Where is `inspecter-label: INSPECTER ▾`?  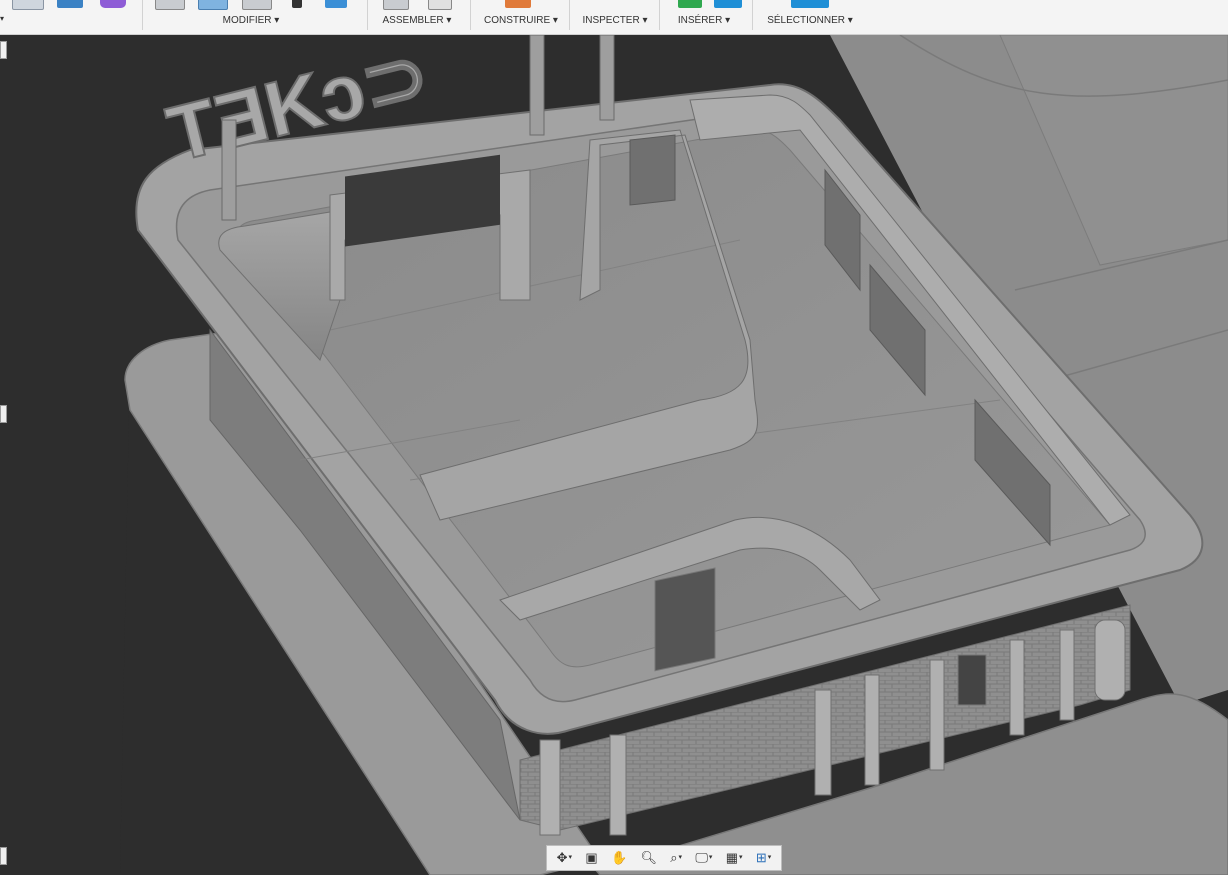 inspecter-label: INSPECTER ▾ is located at coordinates (615, 20).